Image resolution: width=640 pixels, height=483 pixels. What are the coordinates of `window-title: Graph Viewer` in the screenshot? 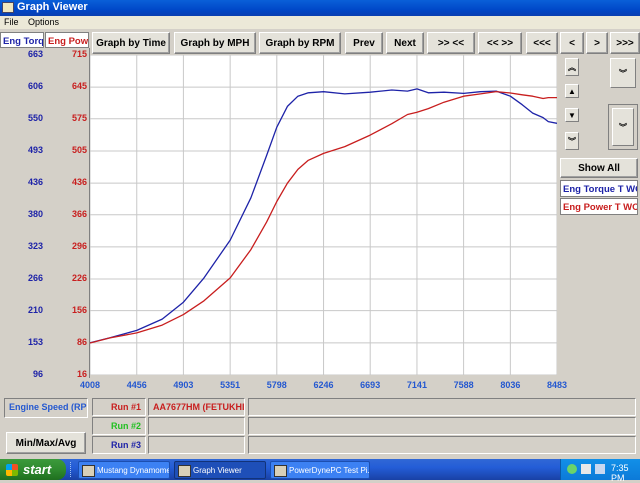 It's located at (52, 7).